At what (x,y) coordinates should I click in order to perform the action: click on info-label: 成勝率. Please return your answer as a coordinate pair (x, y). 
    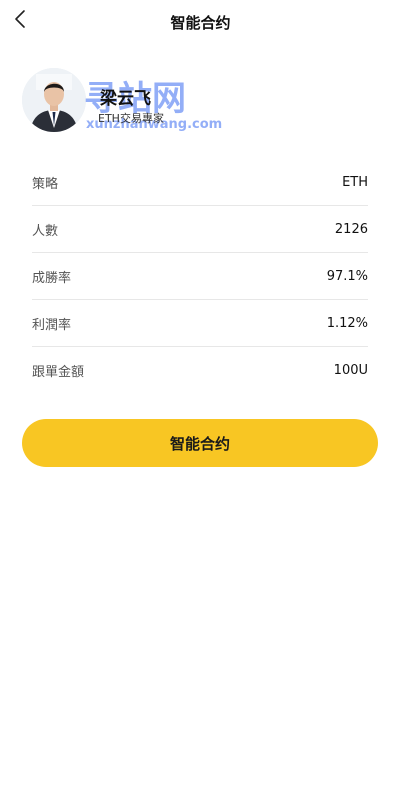
    Looking at the image, I should click on (52, 278).